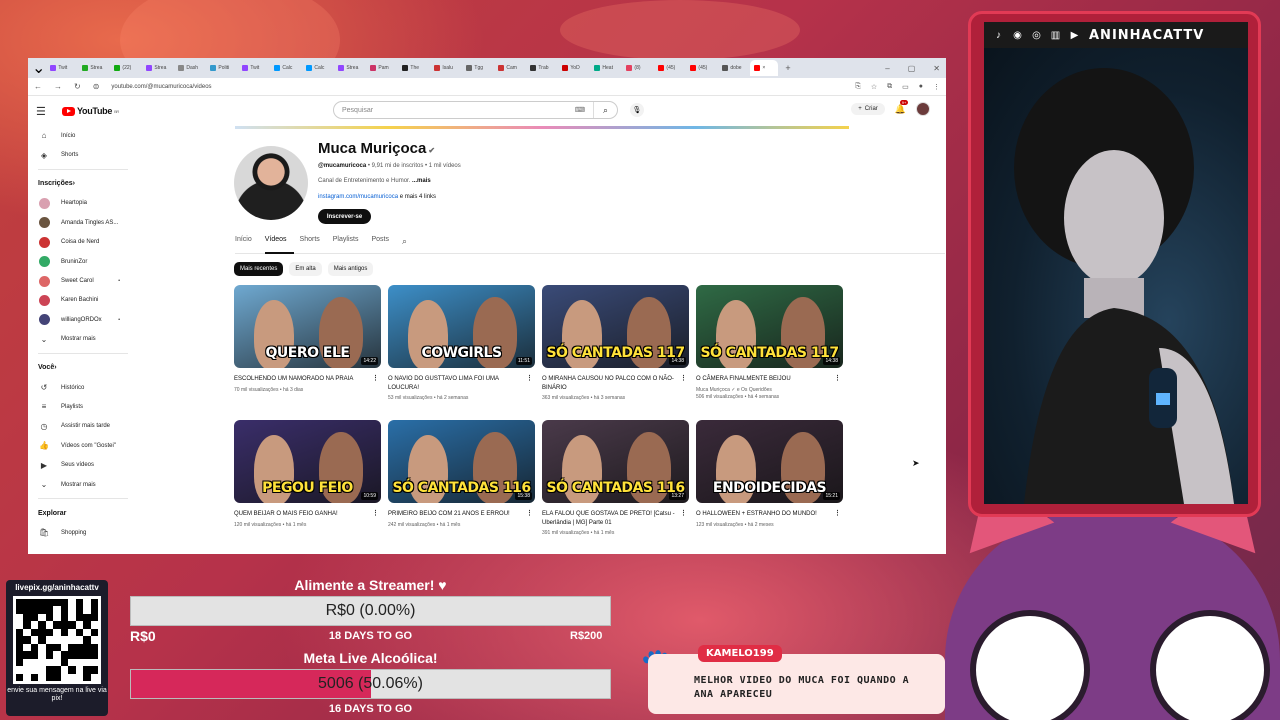  Describe the element at coordinates (305, 269) in the screenshot. I see `sort-chip: Em alta` at that location.